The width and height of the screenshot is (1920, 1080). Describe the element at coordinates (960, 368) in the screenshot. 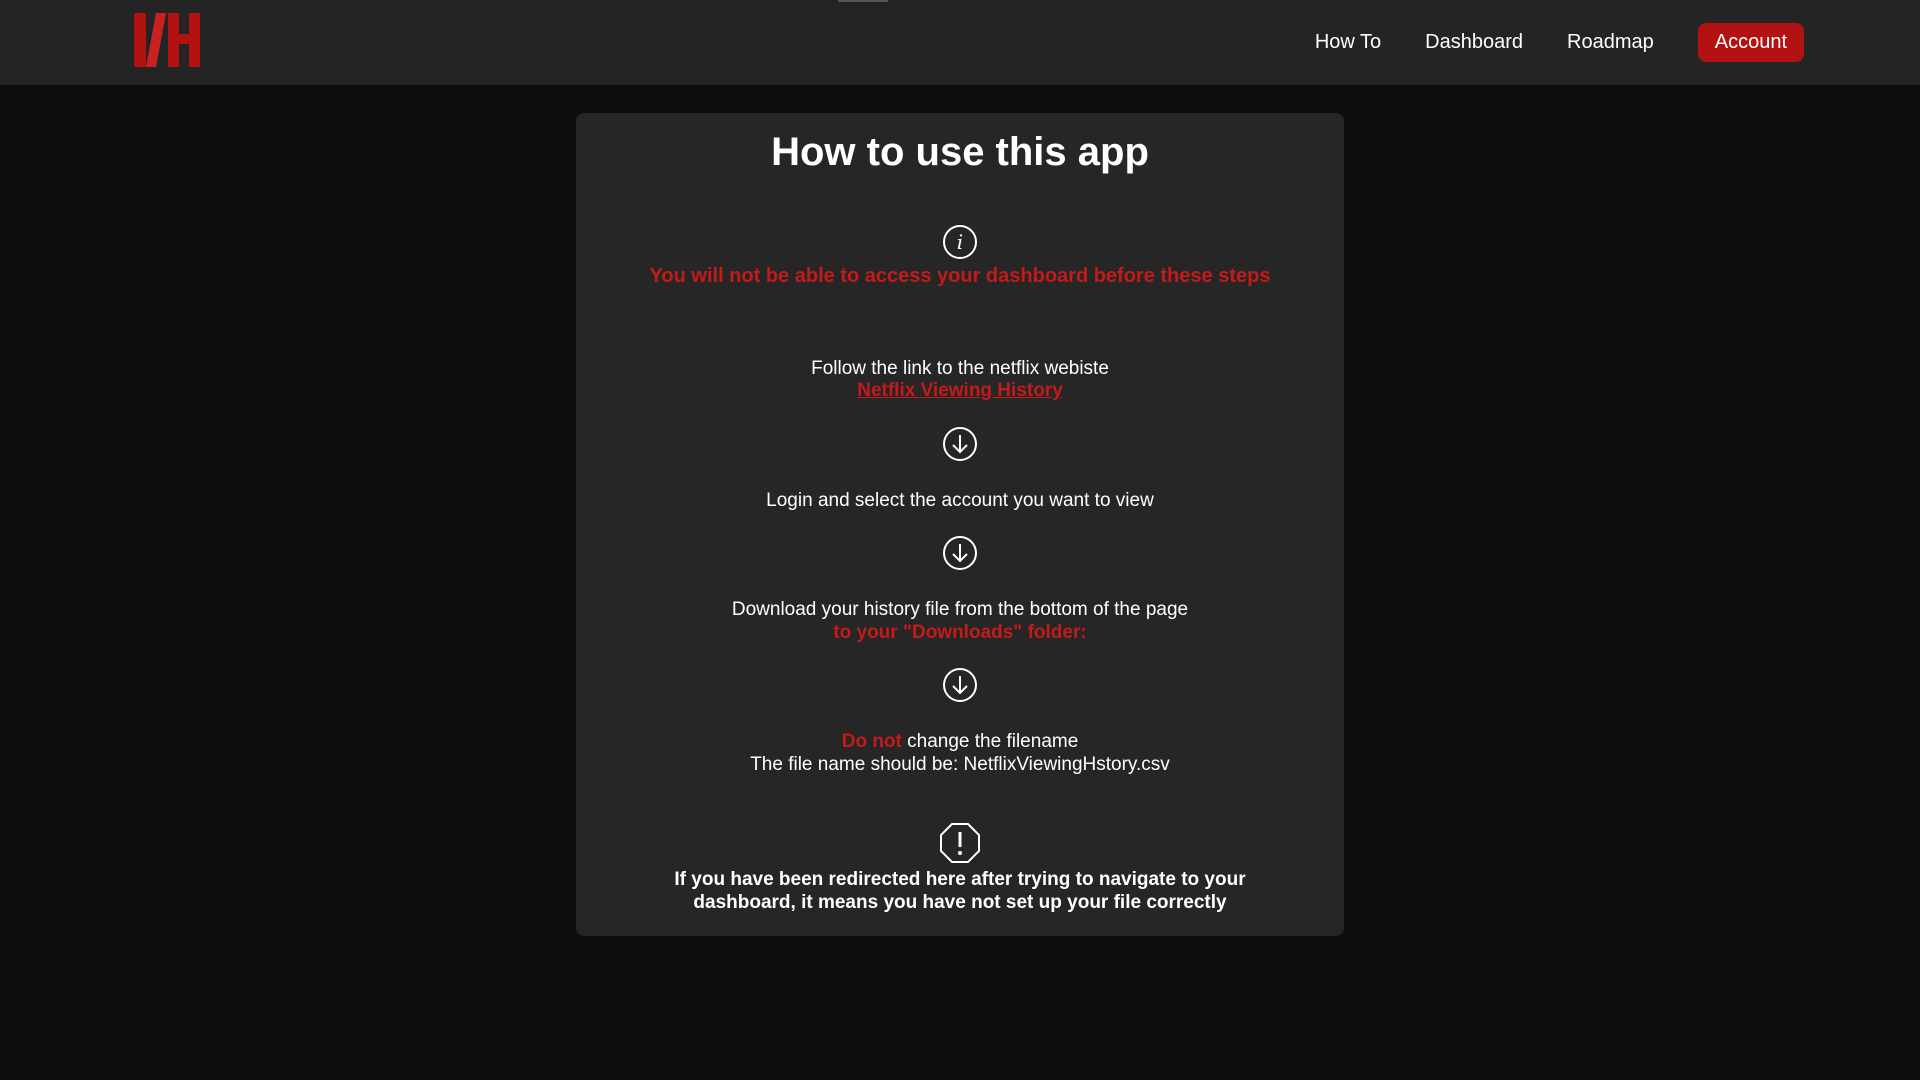

I see `step-1-text: Follow the link to the netflix webiste` at that location.